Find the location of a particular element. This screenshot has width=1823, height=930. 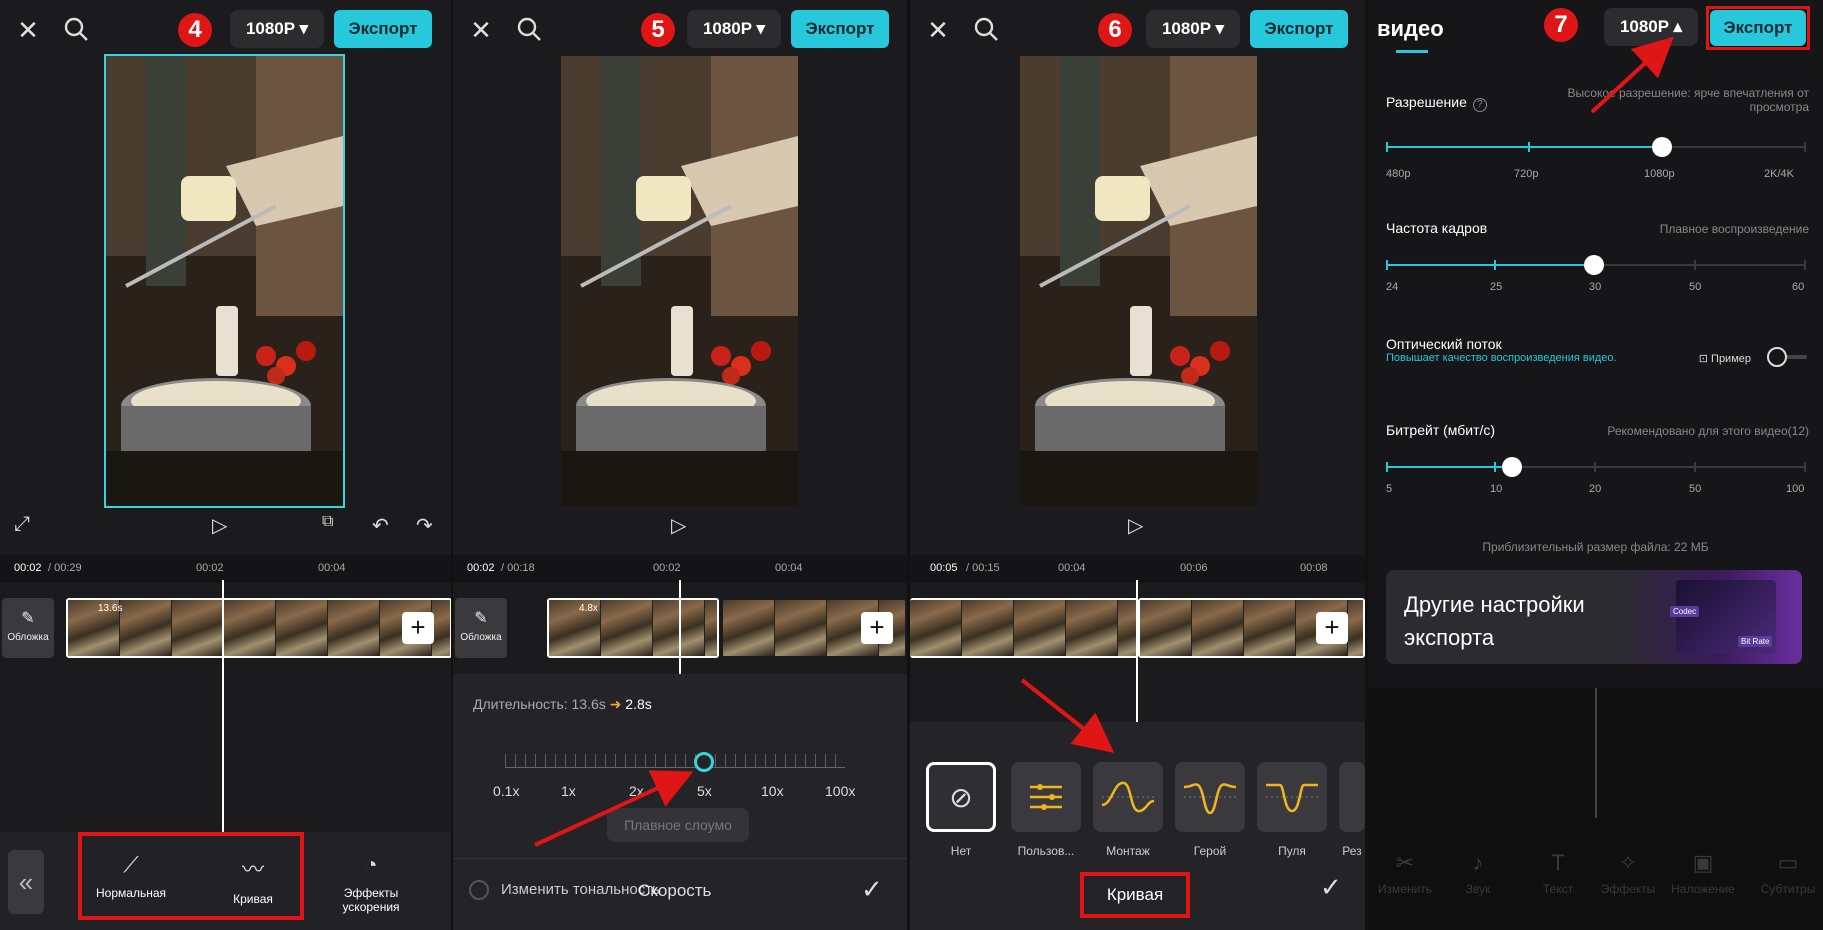

clip-strip-selected: 4.8x is located at coordinates (633, 628).